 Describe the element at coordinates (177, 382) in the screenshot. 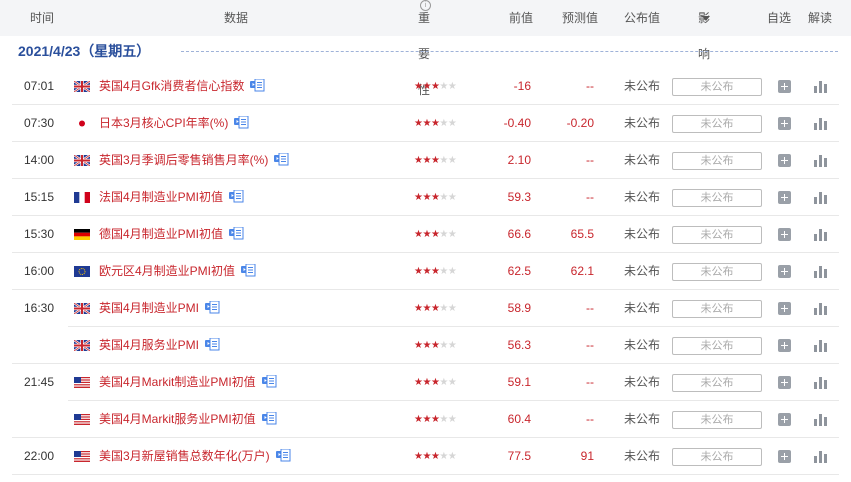

I see `event-name: 美国4月Markit制造业PMI初值` at that location.